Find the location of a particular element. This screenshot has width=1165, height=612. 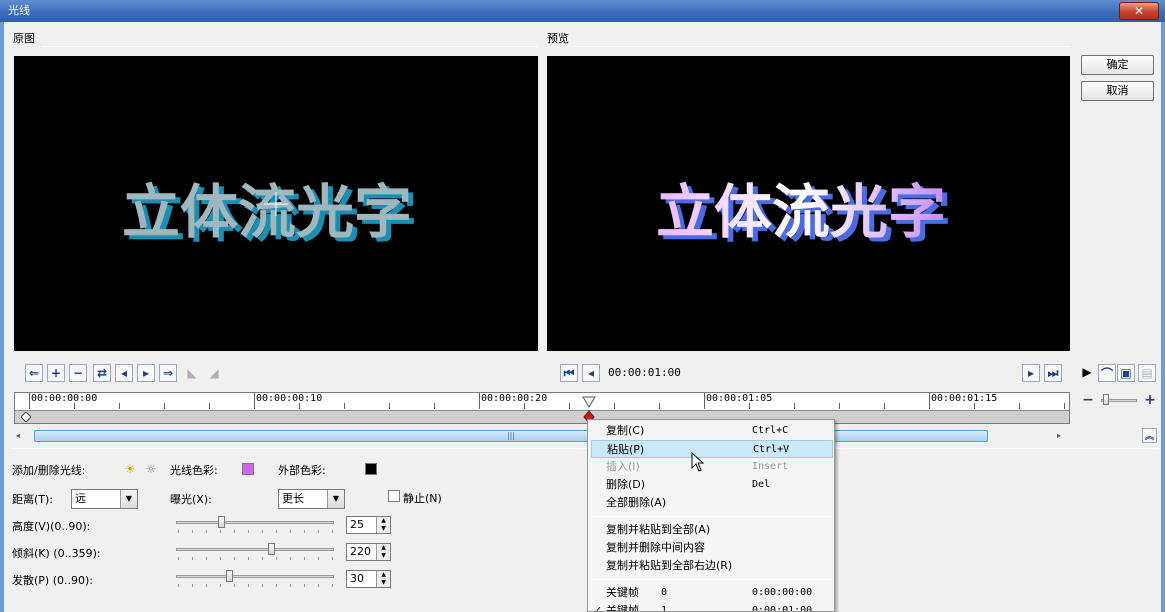

ruler-label: 00:00:00:20 is located at coordinates (514, 398).